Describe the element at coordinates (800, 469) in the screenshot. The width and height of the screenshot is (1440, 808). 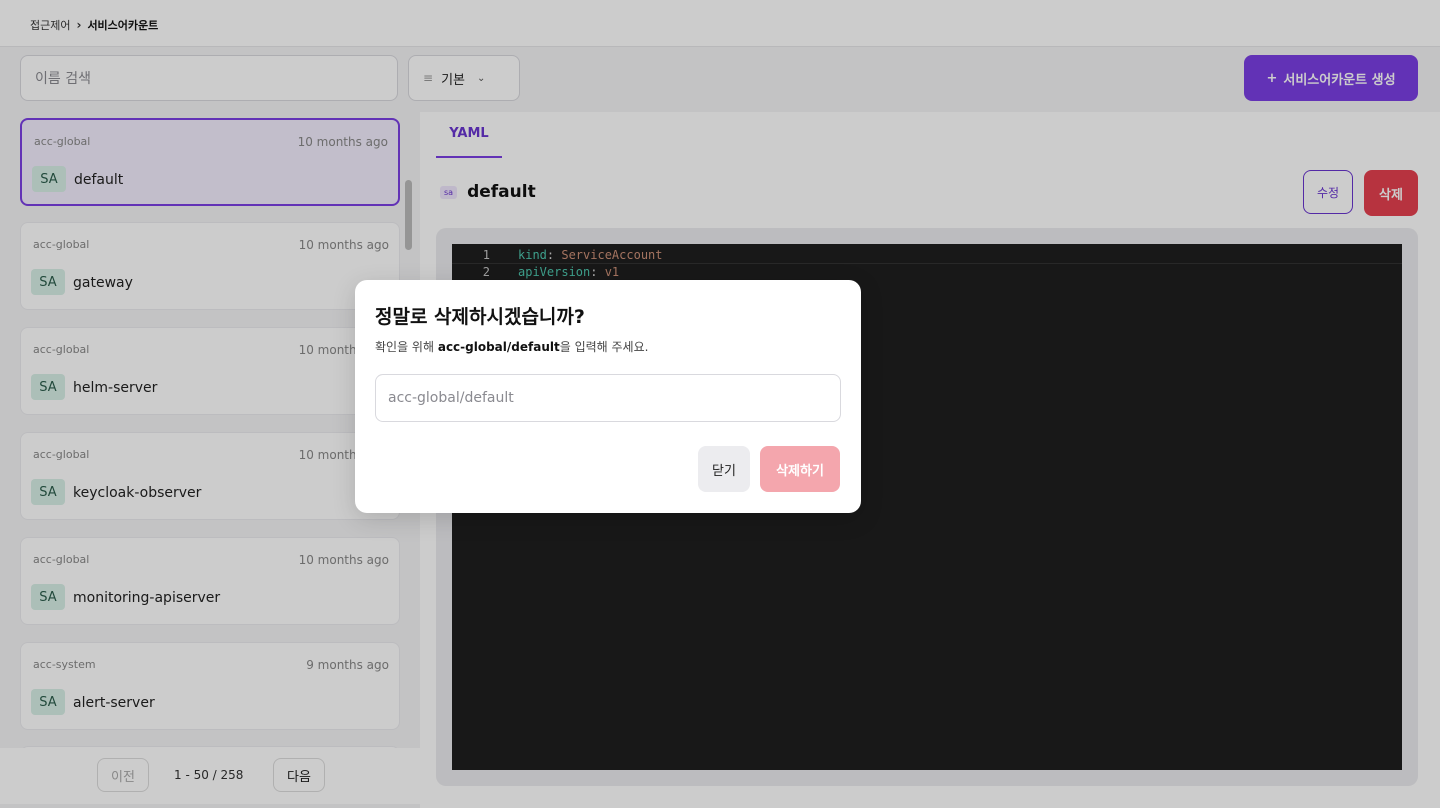
I see `confirm-delete-button: 삭제하기` at that location.